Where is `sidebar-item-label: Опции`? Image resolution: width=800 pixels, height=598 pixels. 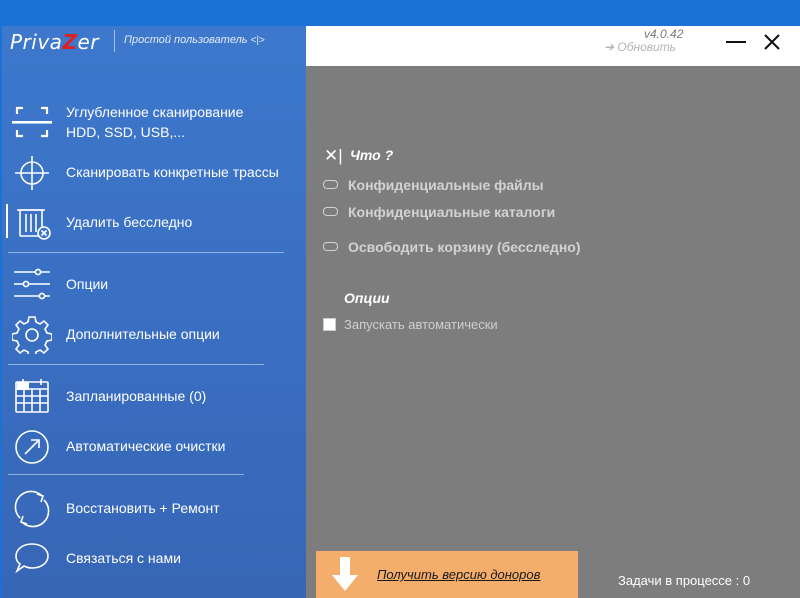
sidebar-item-label: Опции is located at coordinates (87, 284).